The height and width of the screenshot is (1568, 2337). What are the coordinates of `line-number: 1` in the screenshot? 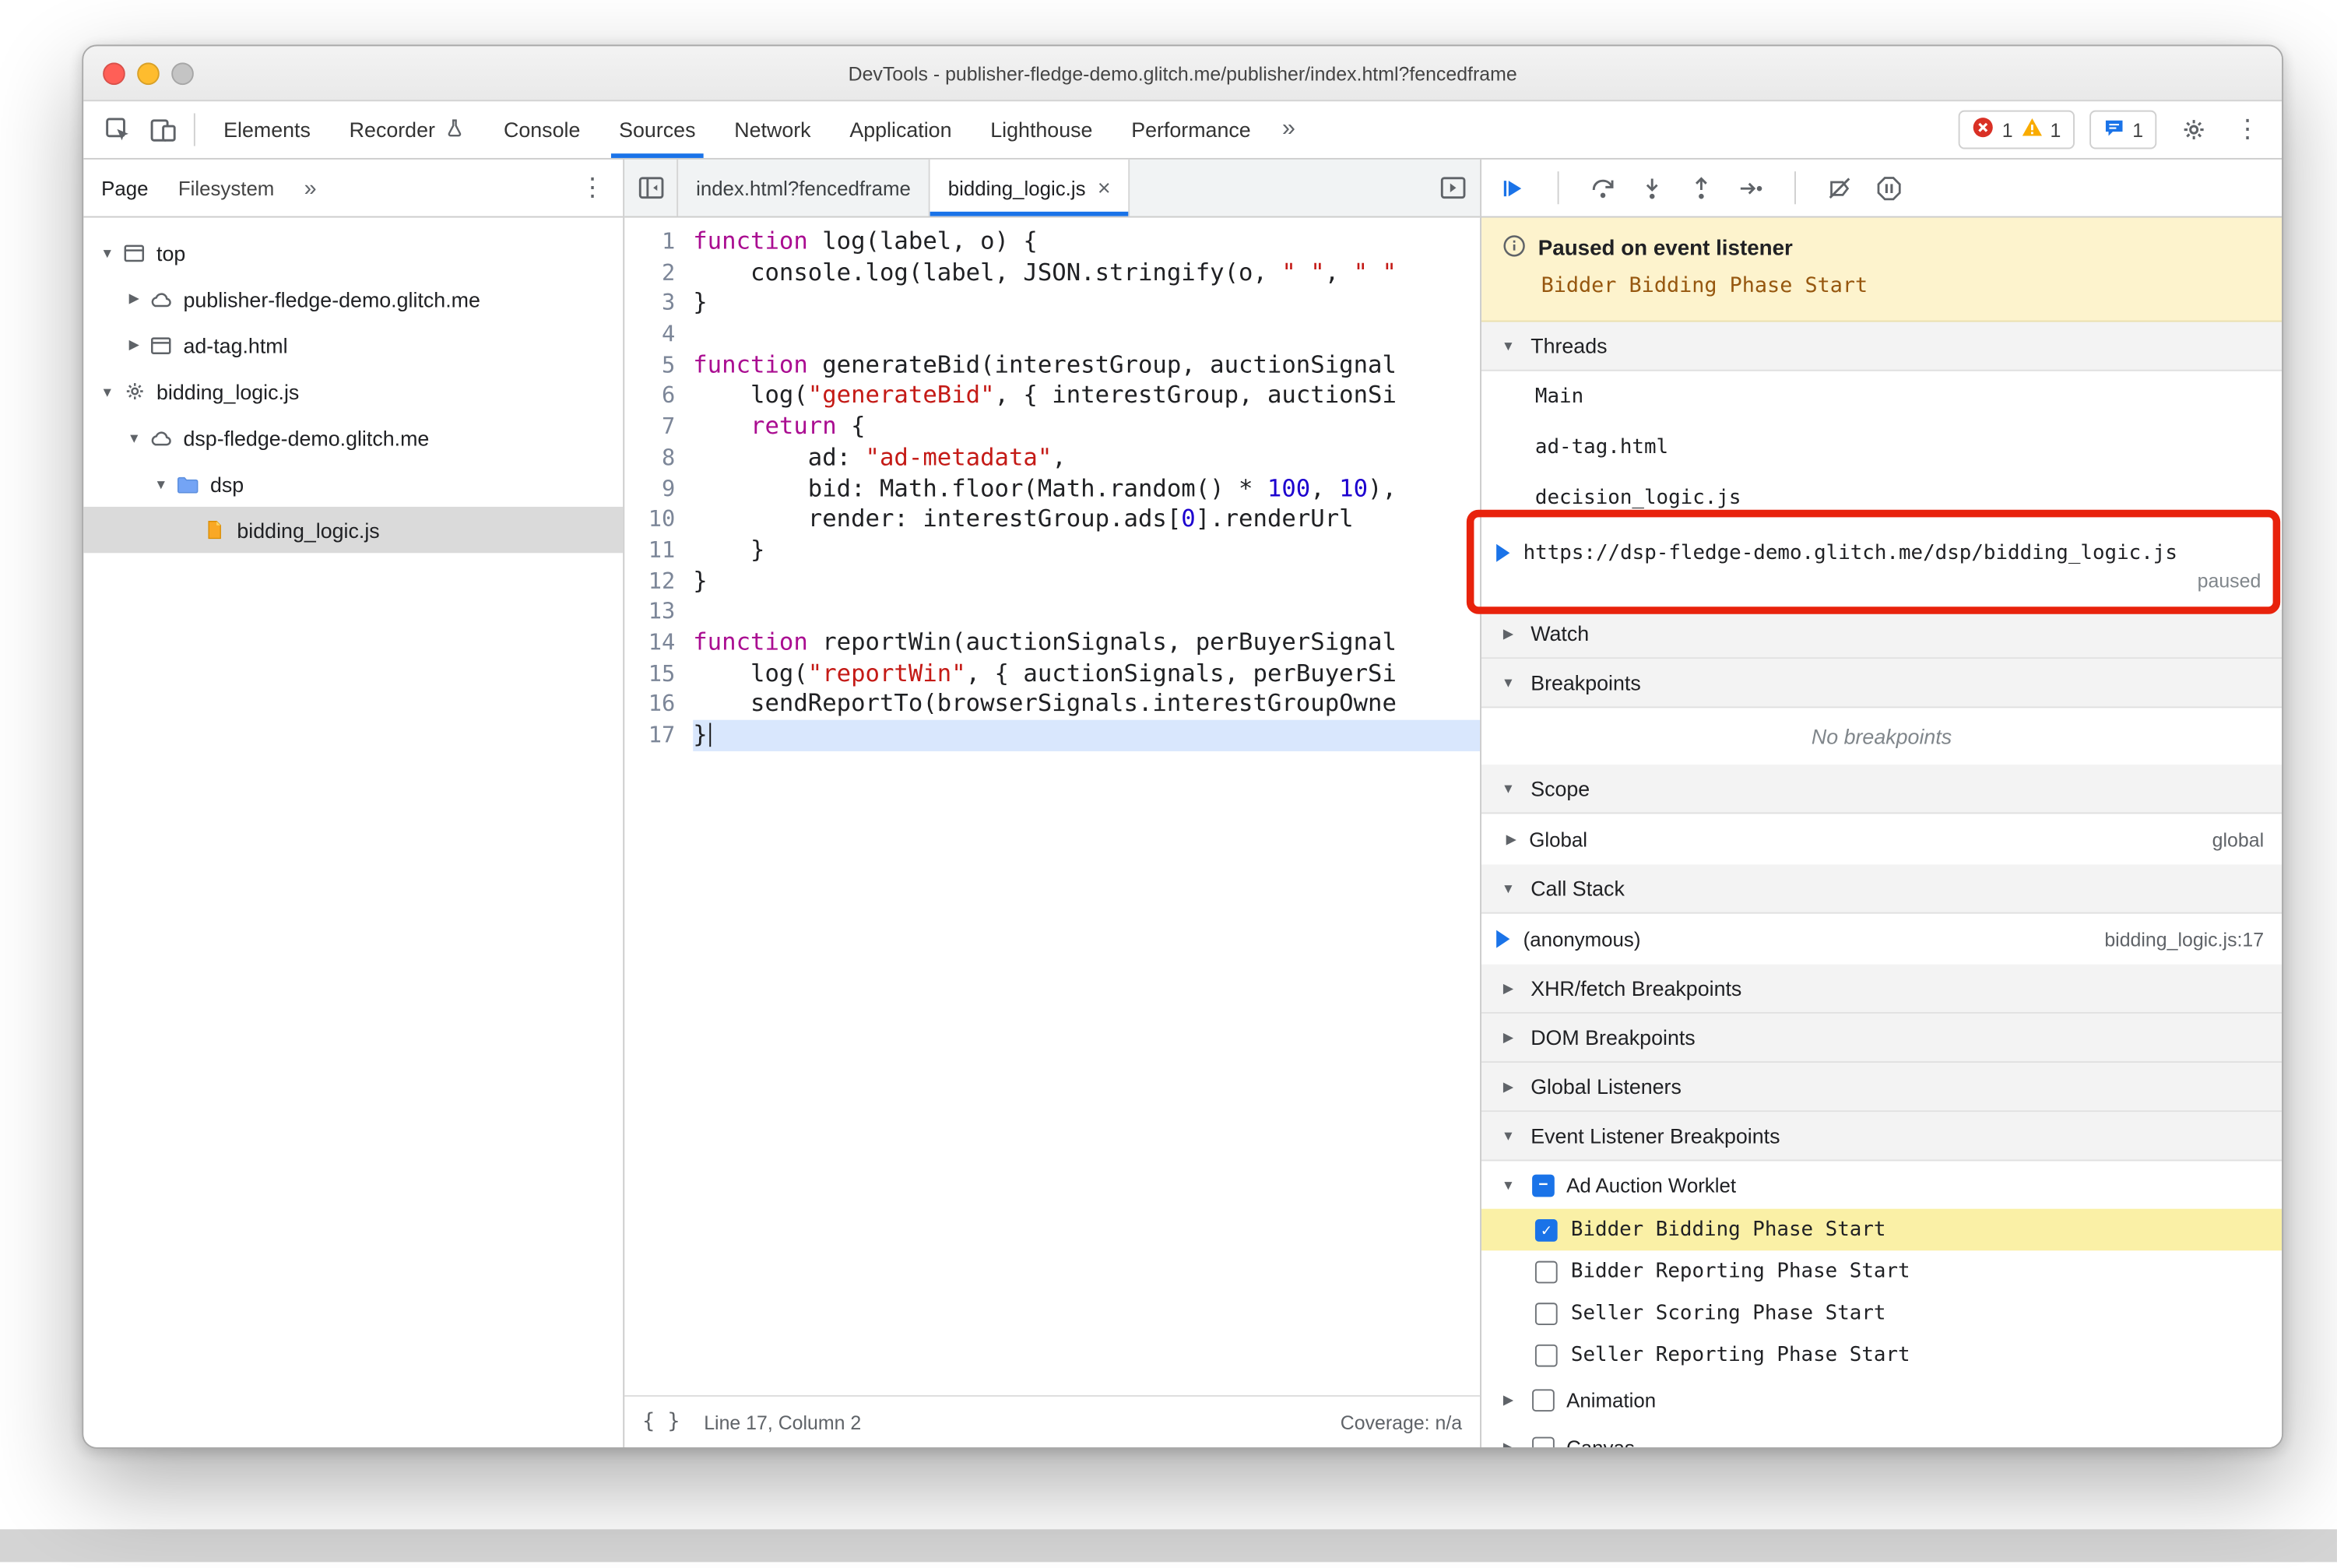 It's located at (659, 242).